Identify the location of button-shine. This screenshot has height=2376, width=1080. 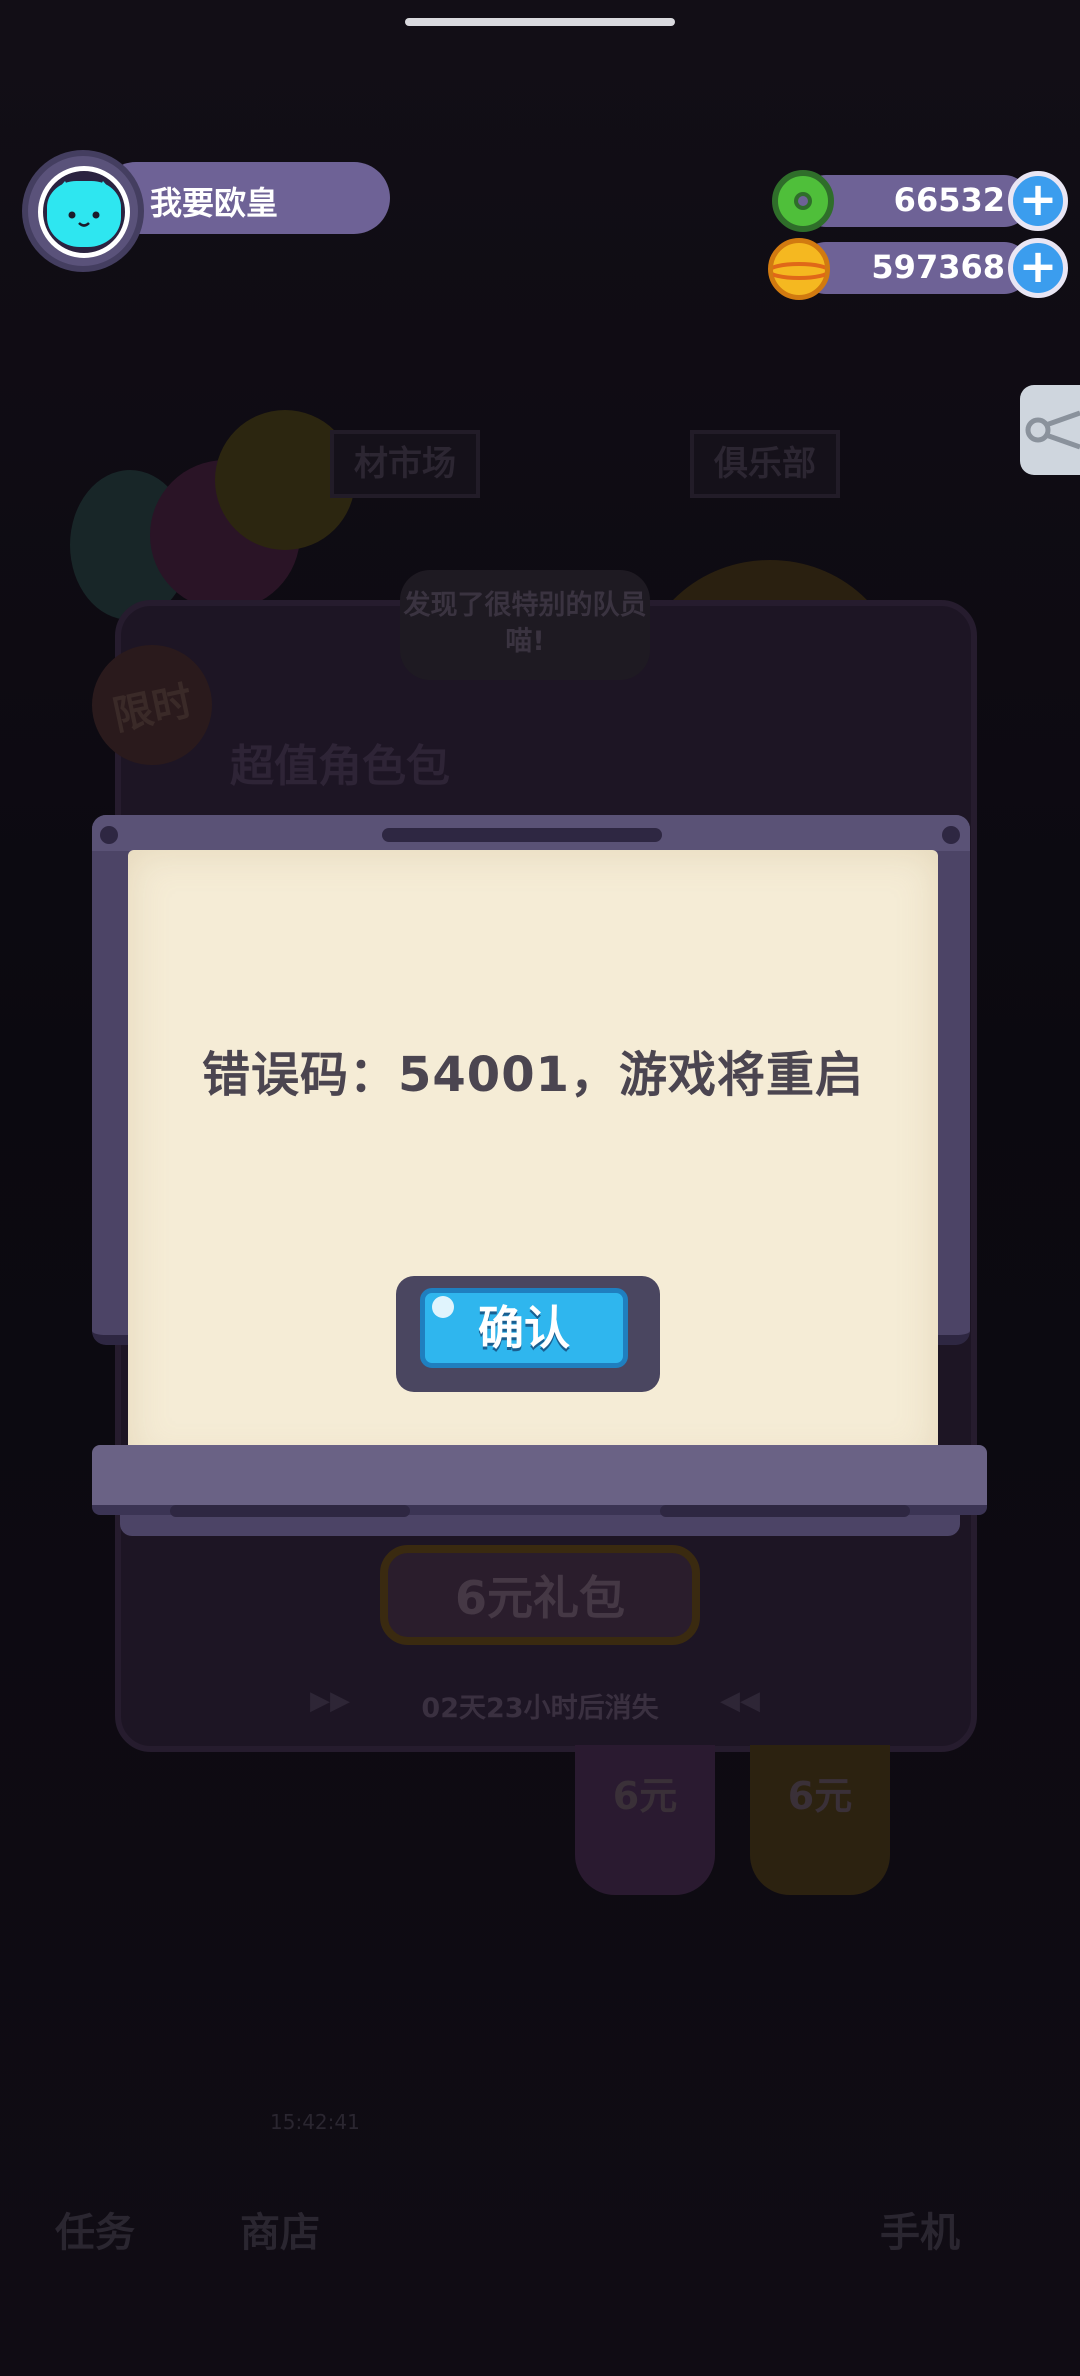
(443, 1307).